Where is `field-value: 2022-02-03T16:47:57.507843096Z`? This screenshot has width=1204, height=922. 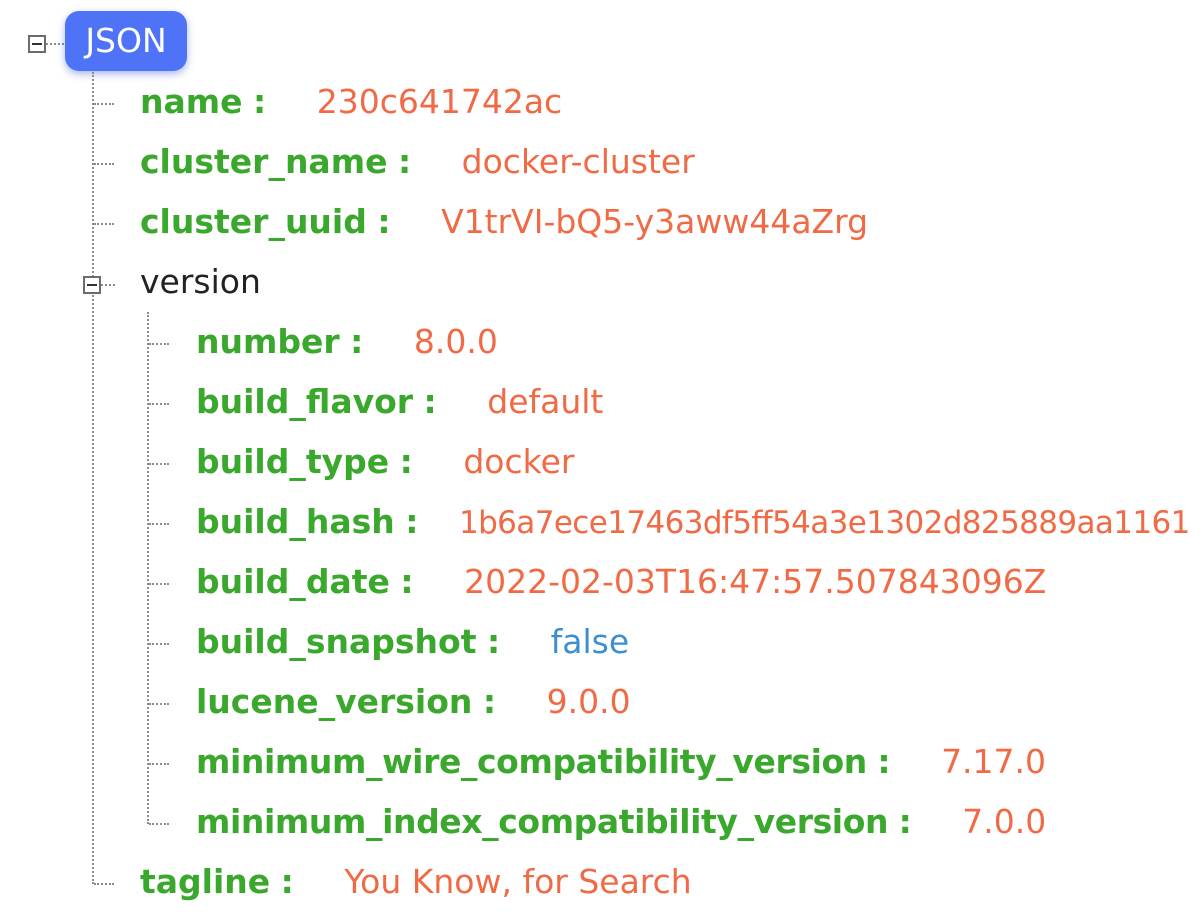
field-value: 2022-02-03T16:47:57.507843096Z is located at coordinates (755, 581).